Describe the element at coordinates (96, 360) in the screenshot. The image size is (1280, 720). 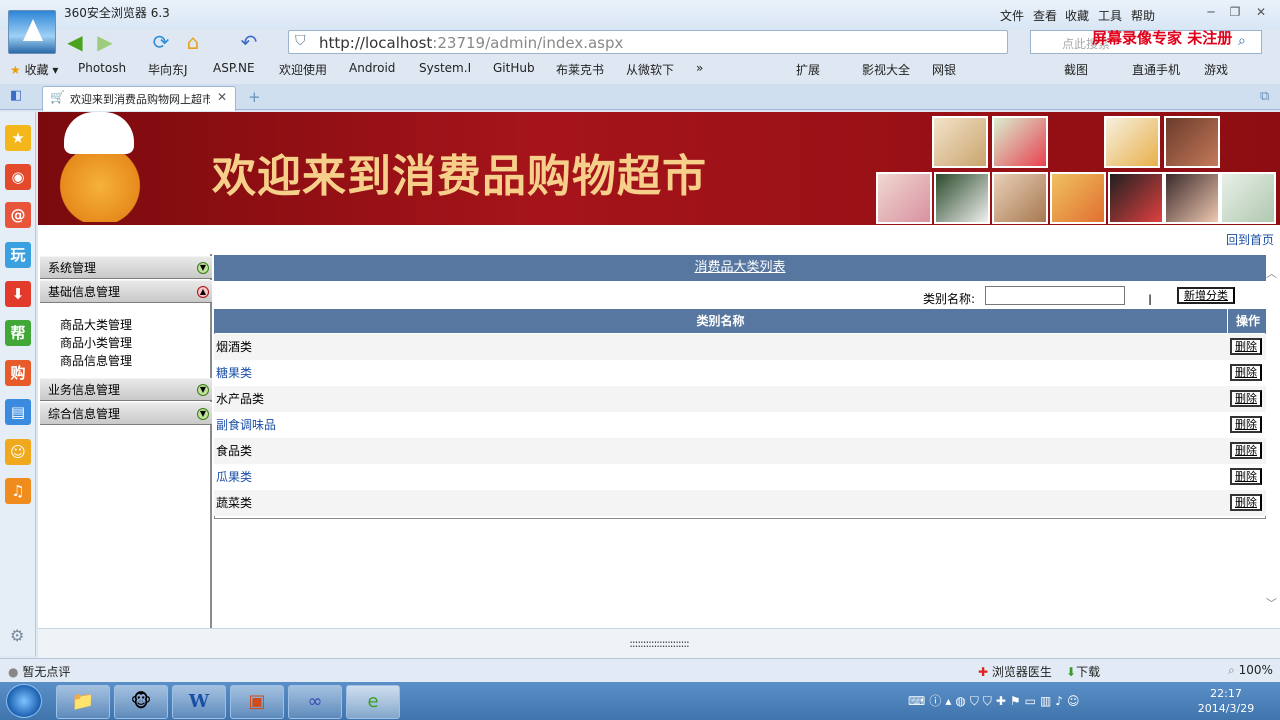
I see `menu-item-product: 商品信息管理` at that location.